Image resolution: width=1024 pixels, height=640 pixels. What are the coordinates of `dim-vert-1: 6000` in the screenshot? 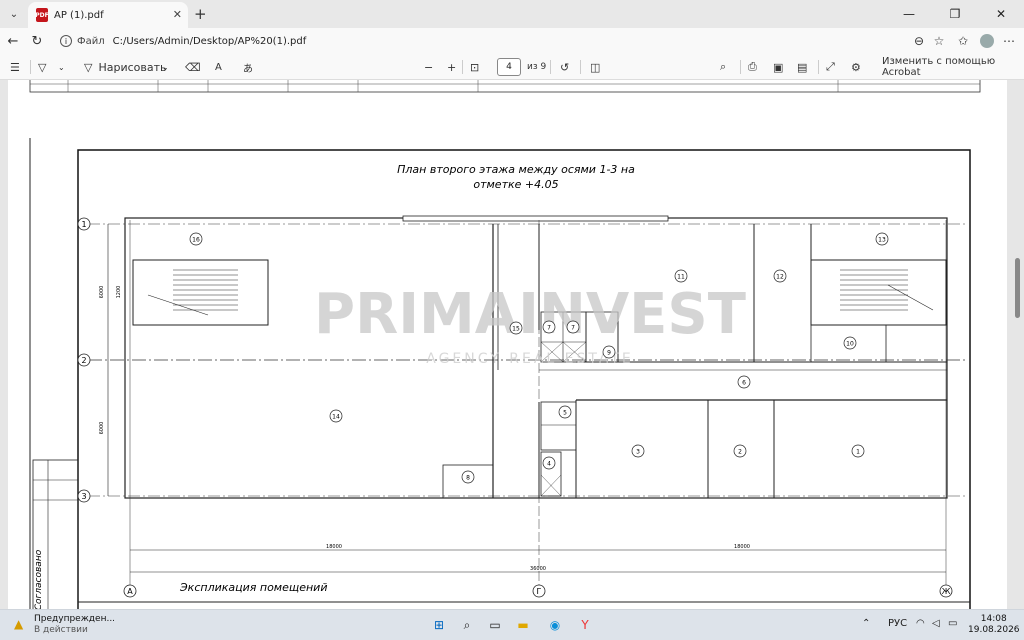 It's located at (102, 292).